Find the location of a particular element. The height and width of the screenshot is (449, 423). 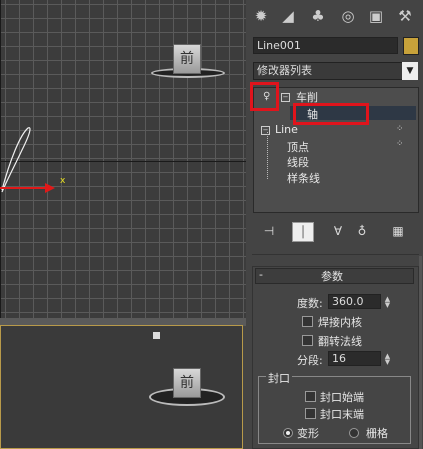

remove-modifier-icon: ♁ is located at coordinates (362, 231).